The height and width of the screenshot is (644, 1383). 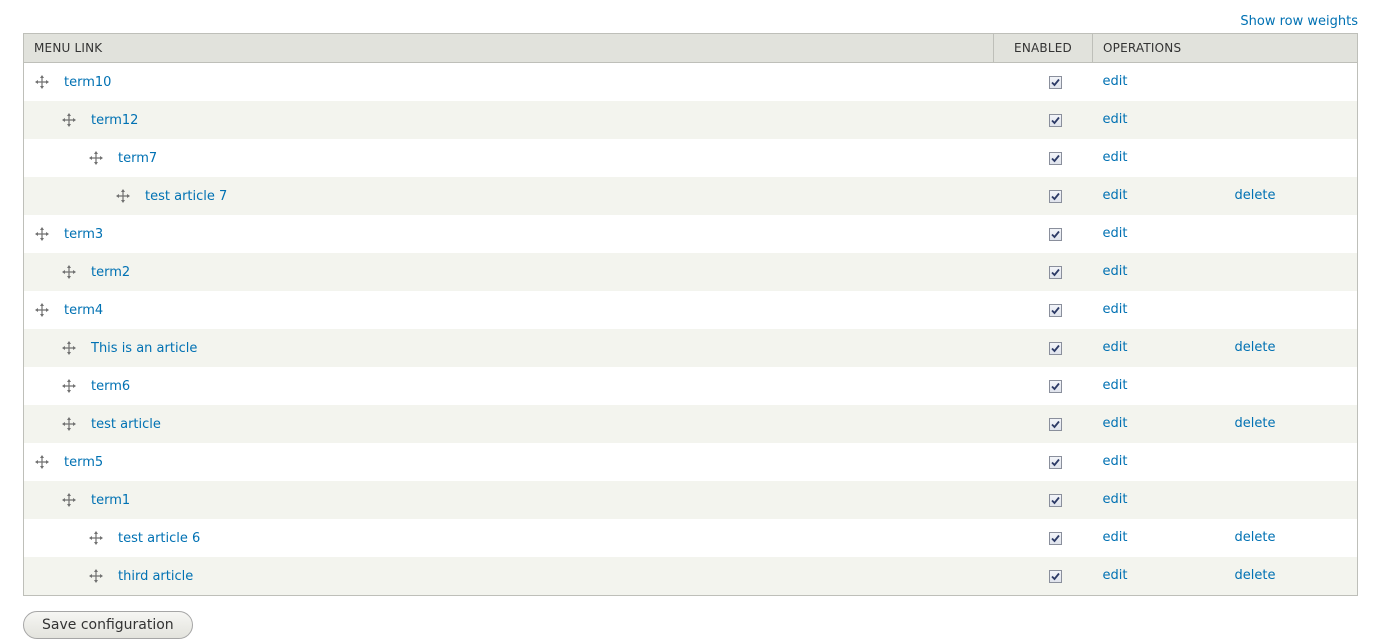 I want to click on table-row: term1 edit, so click(x=690, y=500).